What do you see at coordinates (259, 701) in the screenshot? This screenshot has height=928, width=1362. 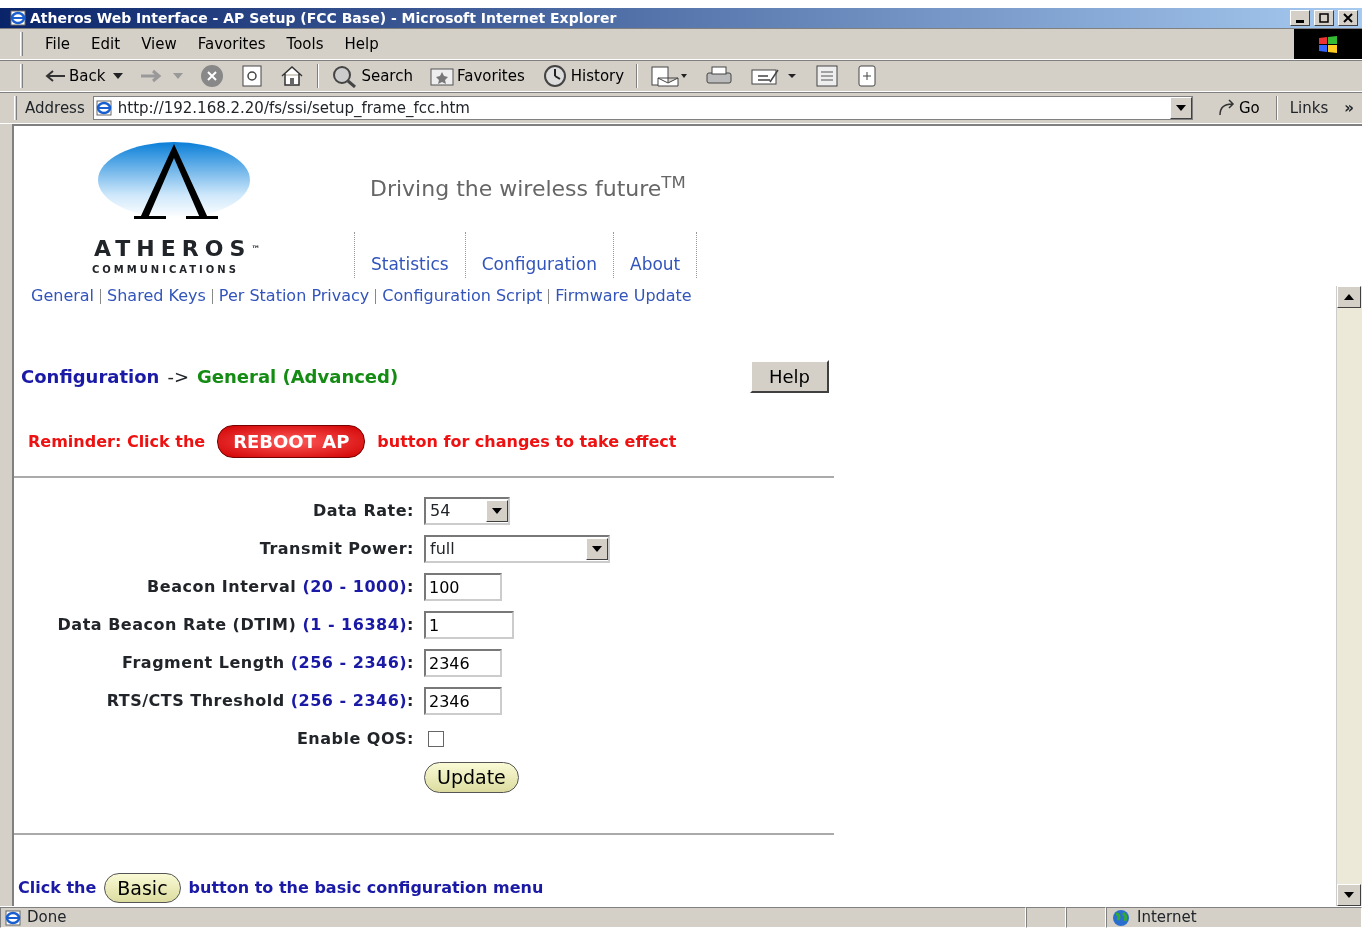 I see `field-label: RTS/CTS Threshold (256 - 2346):` at bounding box center [259, 701].